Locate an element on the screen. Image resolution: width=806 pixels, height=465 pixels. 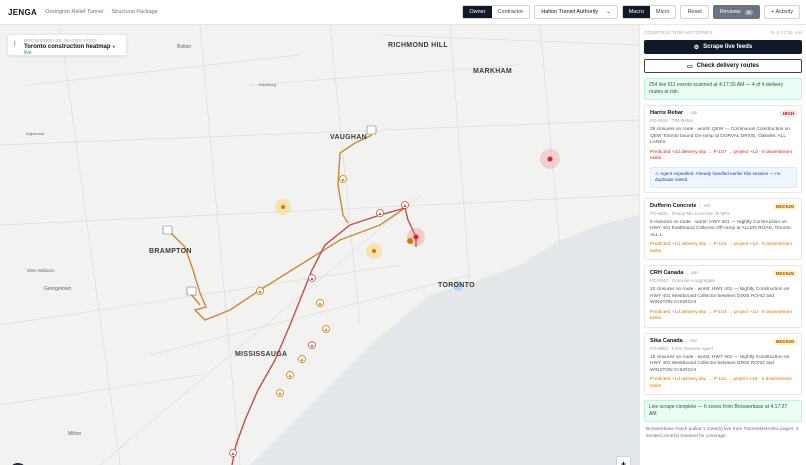
owner-view-button: Owner is located at coordinates (477, 12).